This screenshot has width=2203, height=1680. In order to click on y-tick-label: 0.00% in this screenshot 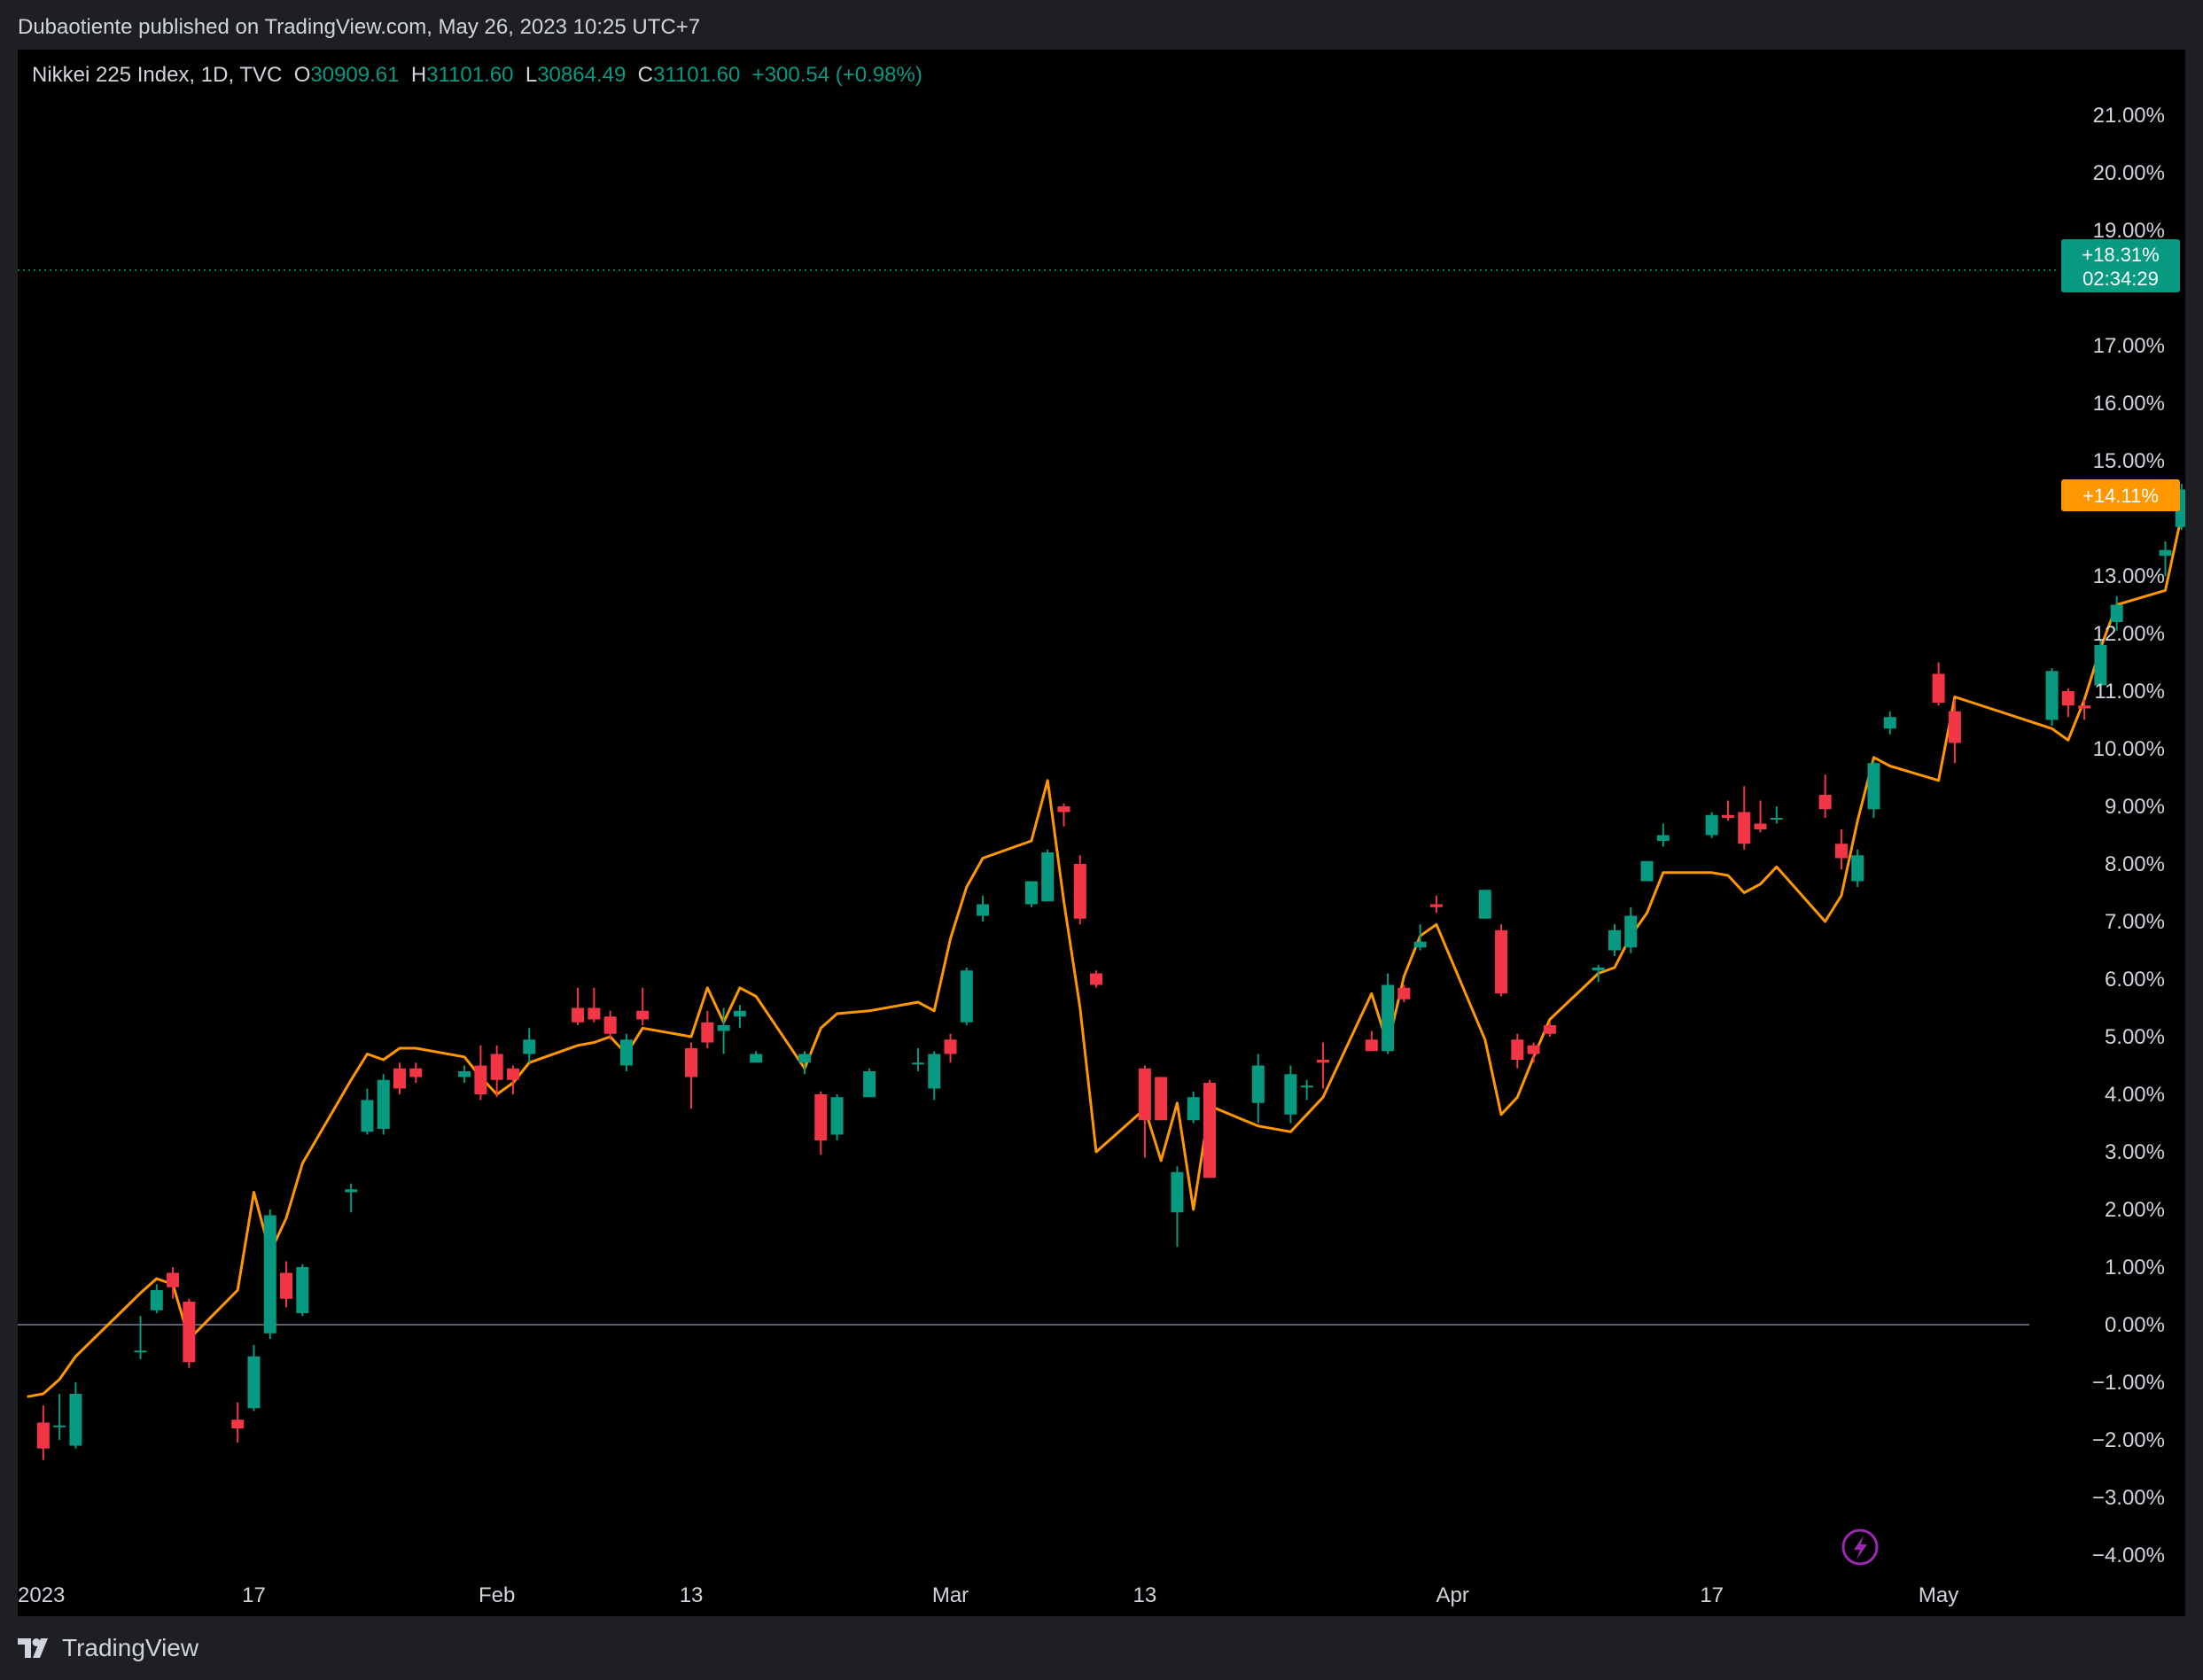, I will do `click(2135, 1325)`.